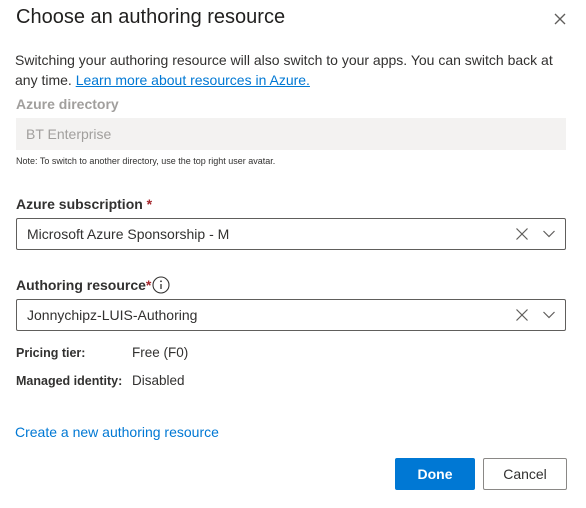 This screenshot has width=586, height=508. What do you see at coordinates (522, 234) in the screenshot?
I see `clear-subscription-icon` at bounding box center [522, 234].